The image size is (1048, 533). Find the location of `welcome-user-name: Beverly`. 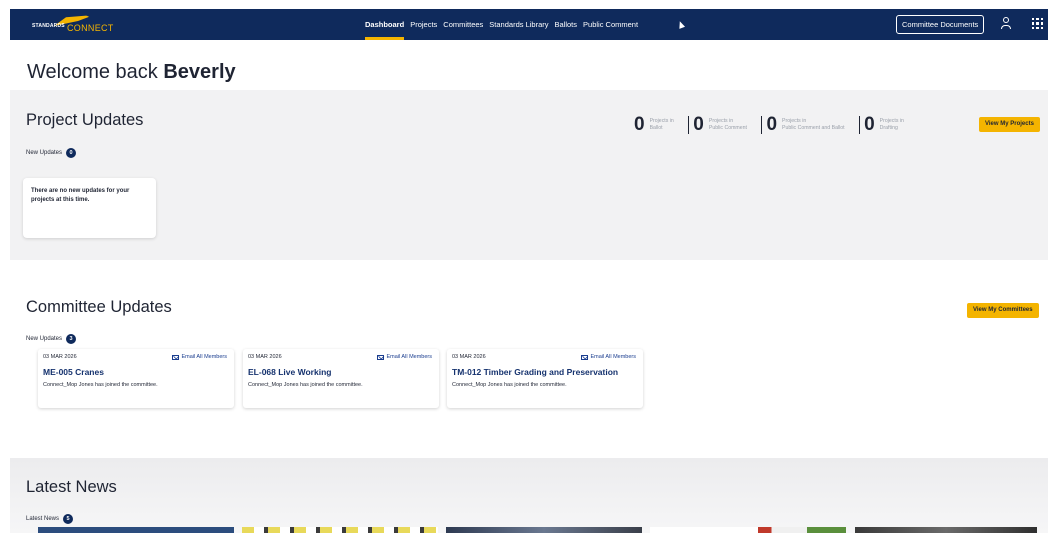

welcome-user-name: Beverly is located at coordinates (199, 72).